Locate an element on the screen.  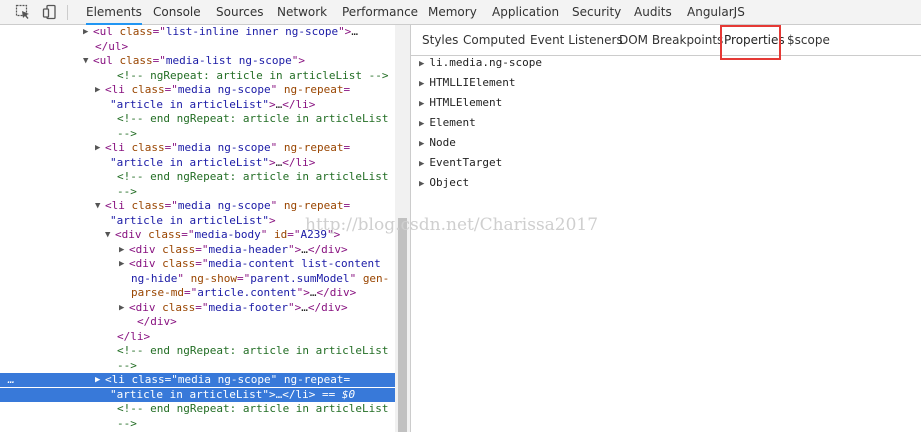
property-item: ▶ HTMLLIElement is located at coordinates (467, 83).